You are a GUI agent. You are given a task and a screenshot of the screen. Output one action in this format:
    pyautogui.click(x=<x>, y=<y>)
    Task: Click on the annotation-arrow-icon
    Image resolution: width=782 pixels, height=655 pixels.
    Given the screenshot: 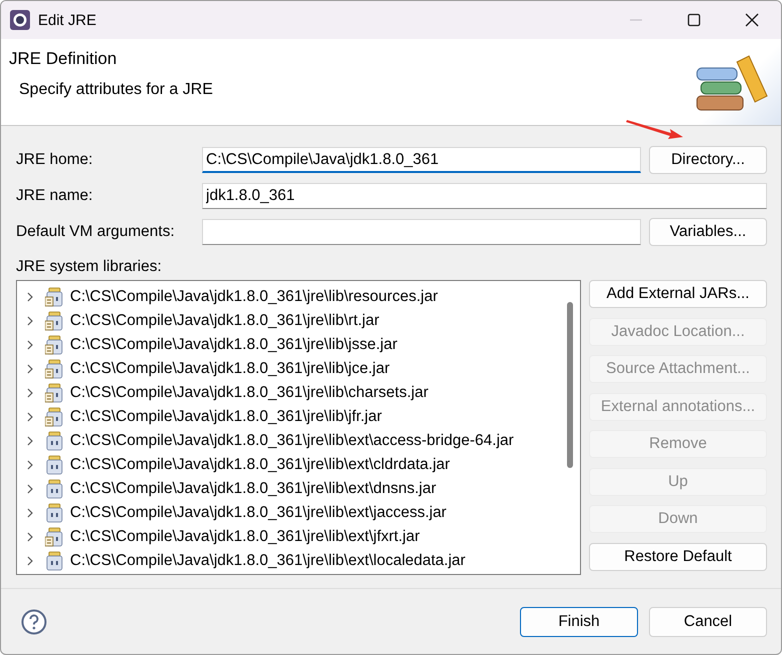 What is the action you would take?
    pyautogui.click(x=655, y=129)
    